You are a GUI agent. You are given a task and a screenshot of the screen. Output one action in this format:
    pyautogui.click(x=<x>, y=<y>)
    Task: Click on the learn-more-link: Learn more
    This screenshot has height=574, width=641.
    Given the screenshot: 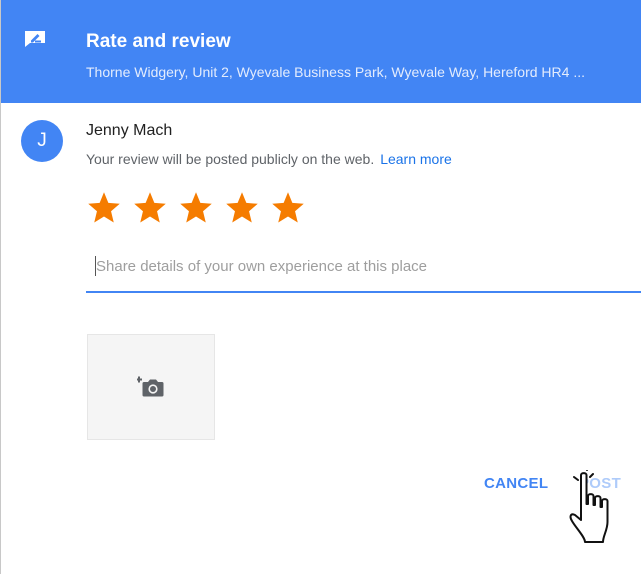 What is the action you would take?
    pyautogui.click(x=416, y=159)
    